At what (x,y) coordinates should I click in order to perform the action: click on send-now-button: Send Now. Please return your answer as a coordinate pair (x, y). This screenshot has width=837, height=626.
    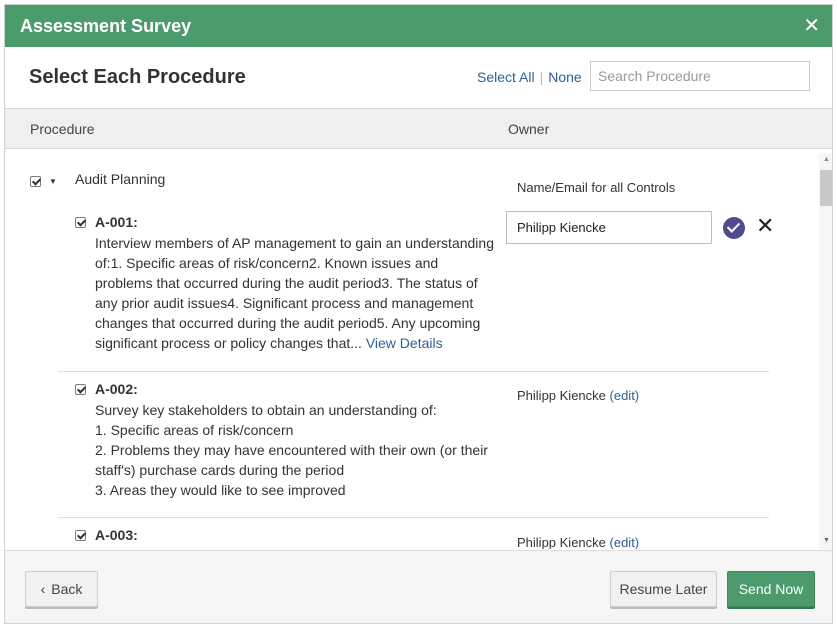
    Looking at the image, I should click on (771, 589).